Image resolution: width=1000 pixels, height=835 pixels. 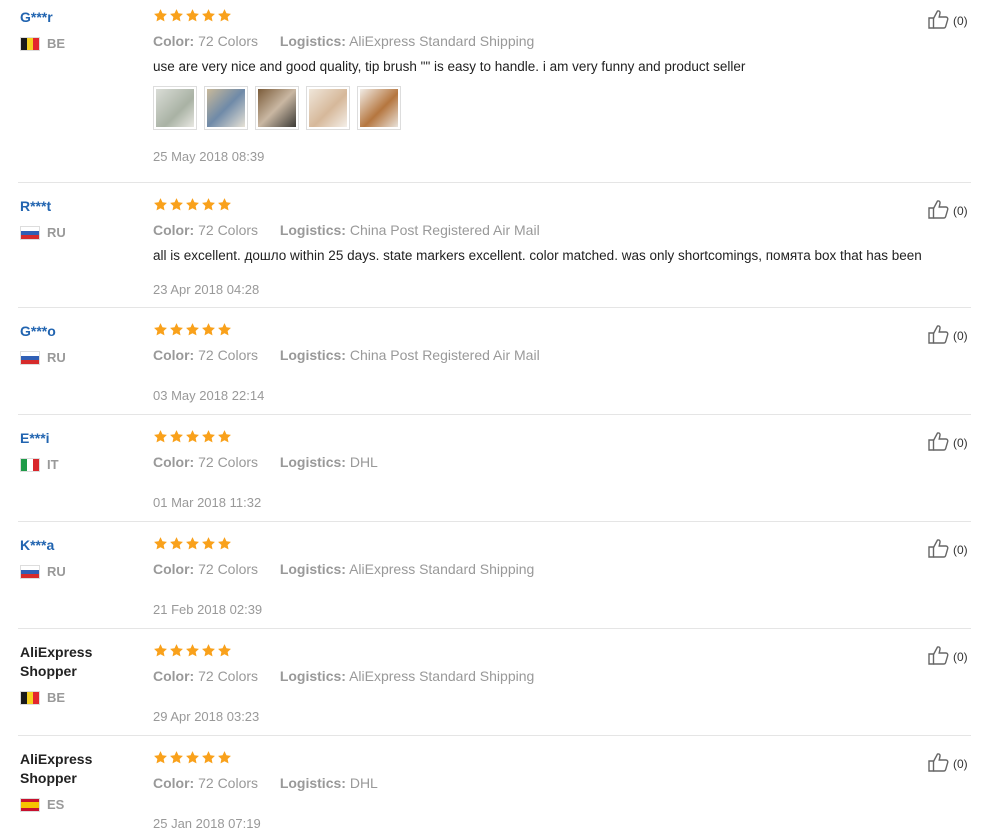 What do you see at coordinates (209, 156) in the screenshot?
I see `review-date: 25 May 2018 08:39` at bounding box center [209, 156].